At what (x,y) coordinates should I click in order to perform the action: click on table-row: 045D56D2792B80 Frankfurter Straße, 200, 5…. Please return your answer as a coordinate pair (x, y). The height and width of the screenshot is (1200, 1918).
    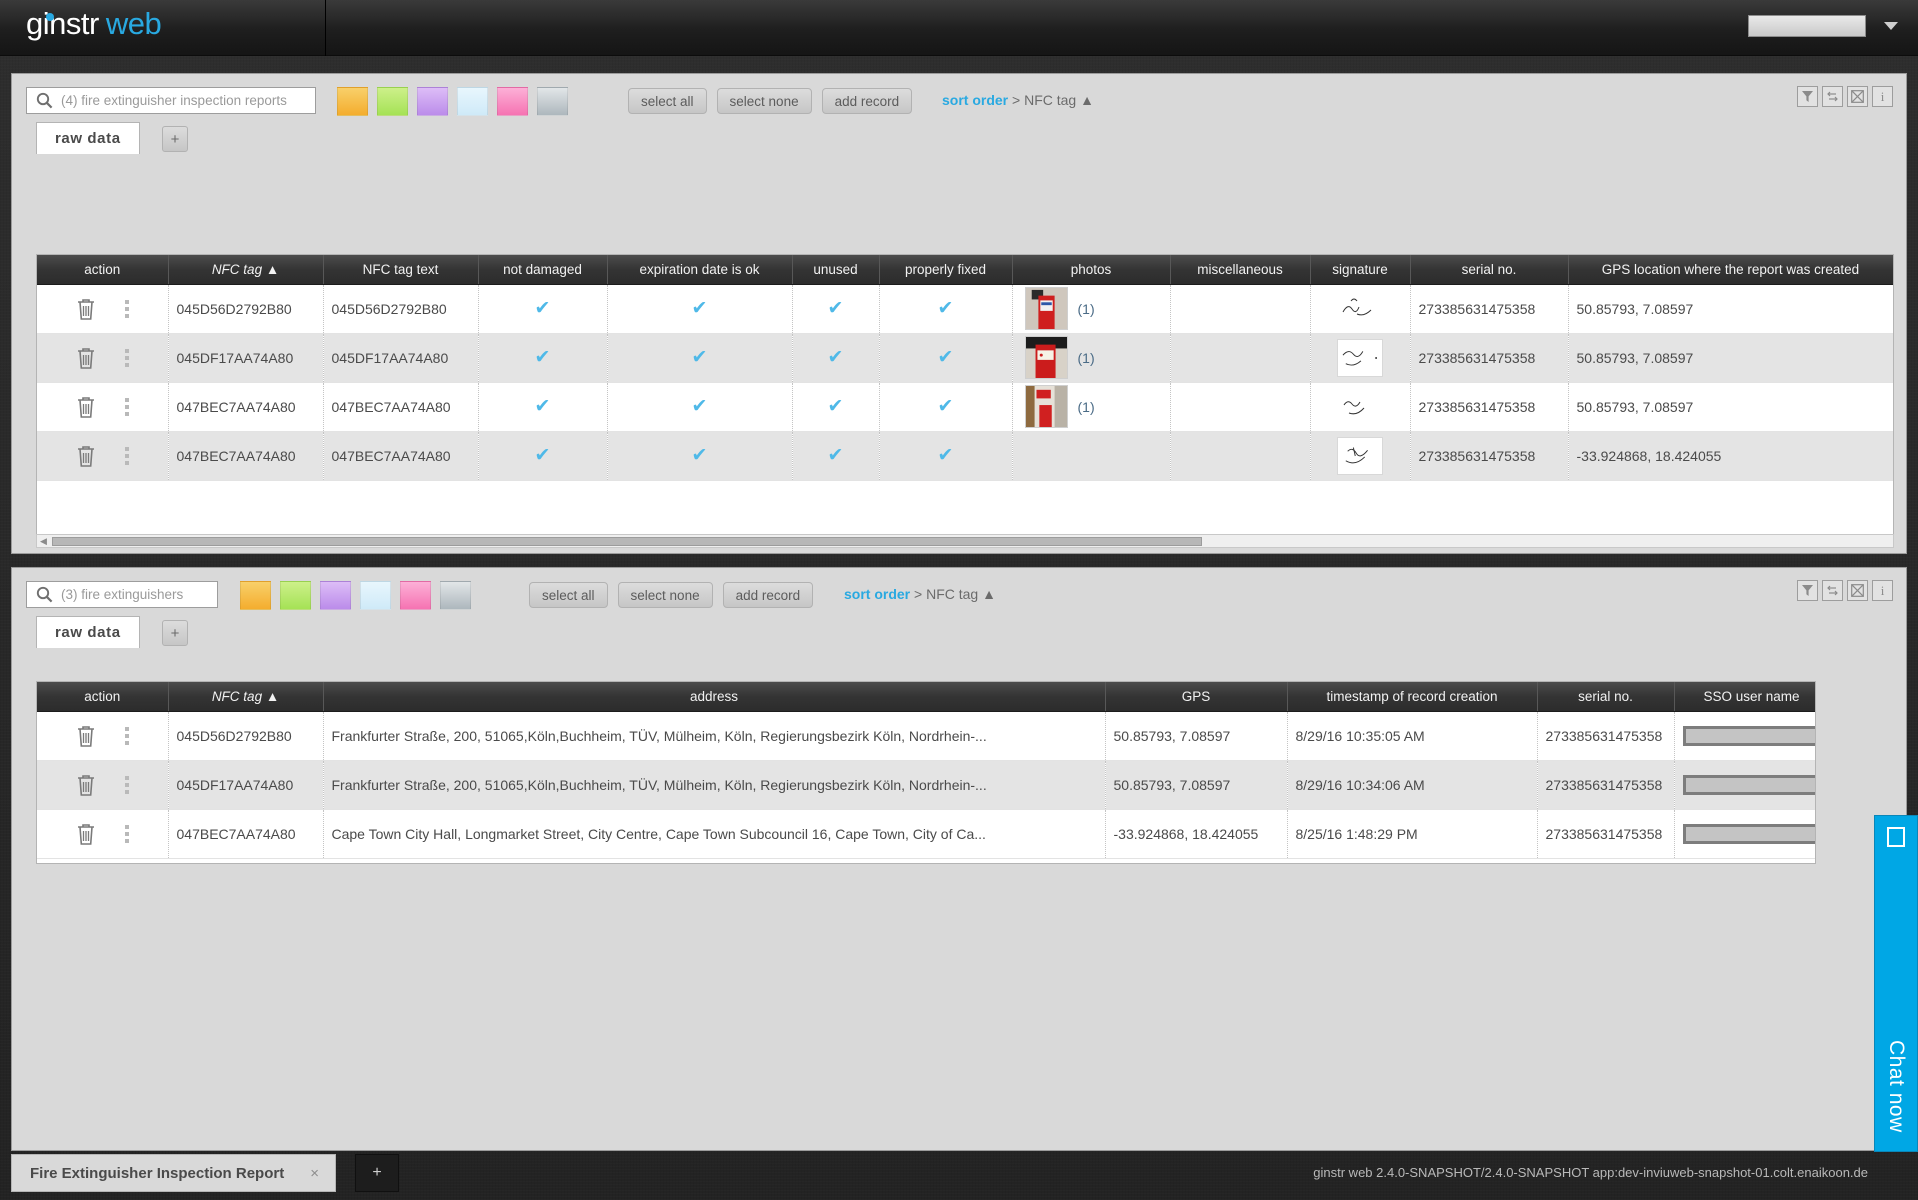
    Looking at the image, I should click on (926, 736).